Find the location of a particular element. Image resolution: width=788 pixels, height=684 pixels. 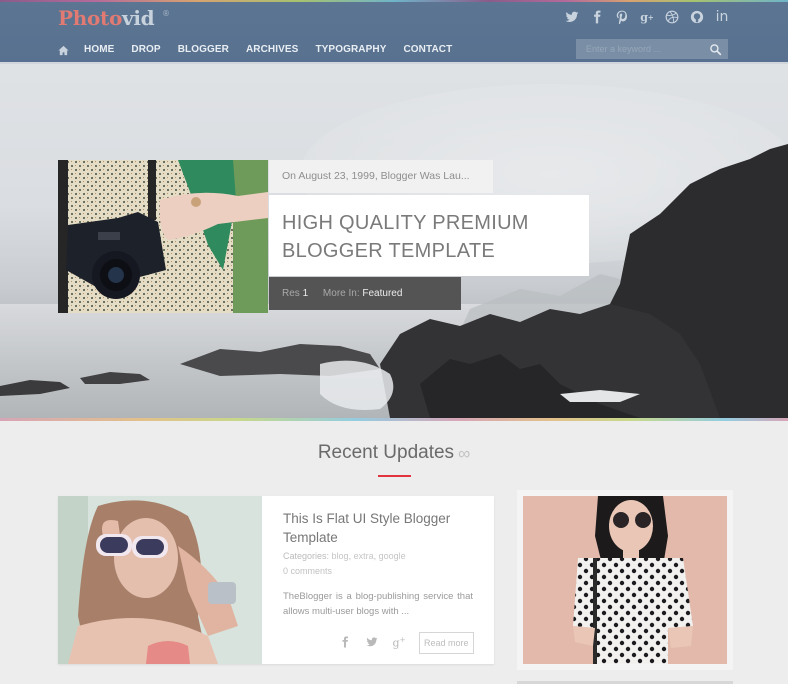

post-categories: Categories: blog, extra, google is located at coordinates (344, 556).